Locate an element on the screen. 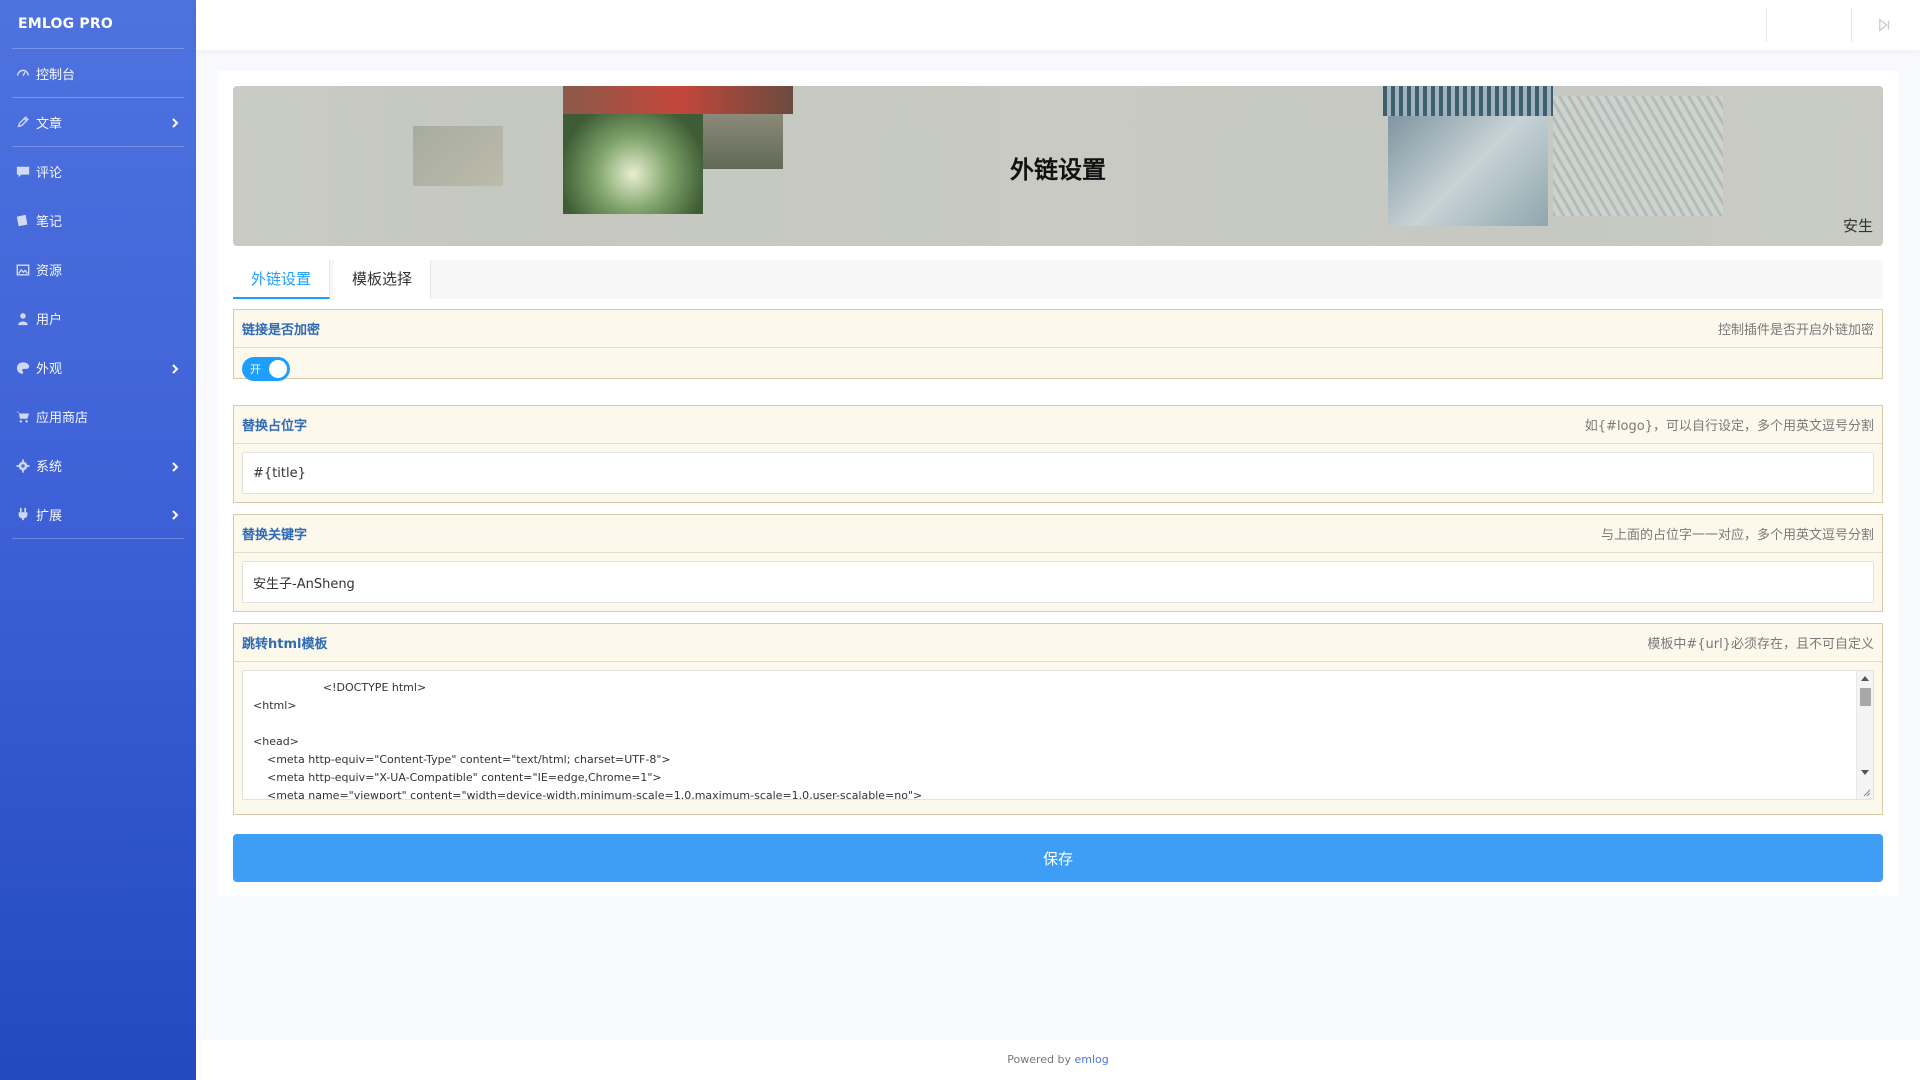  sidebar-item-system: 系统 is located at coordinates (98, 465).